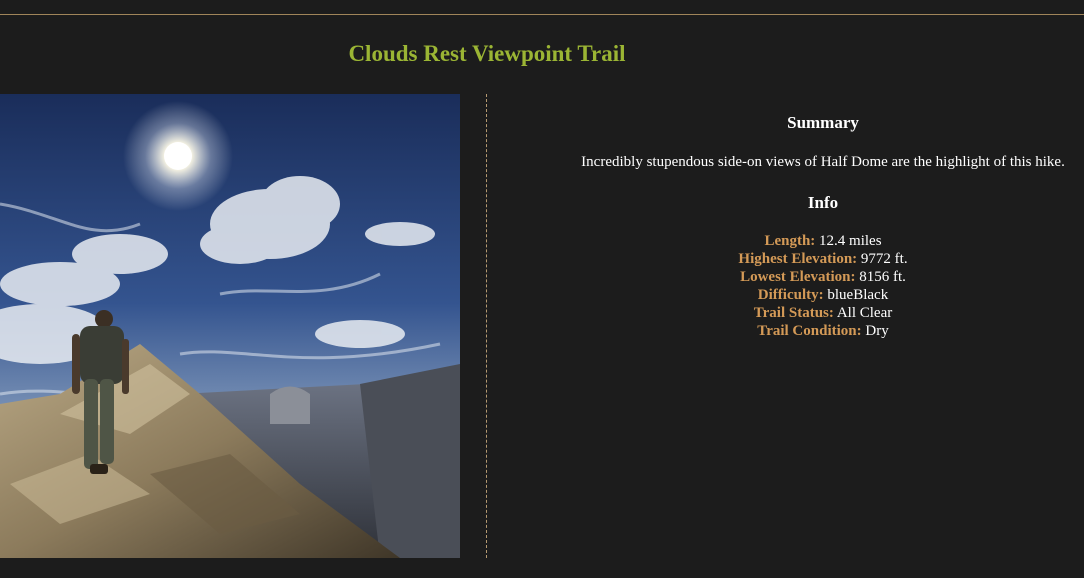  I want to click on info-label: Length:, so click(790, 241).